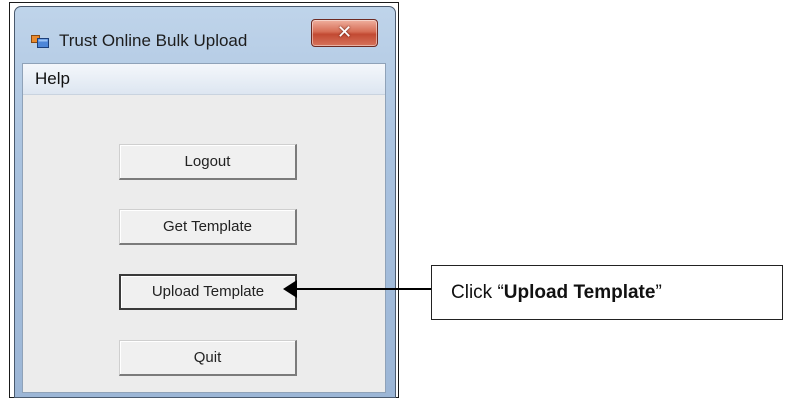 This screenshot has width=785, height=401. What do you see at coordinates (208, 227) in the screenshot?
I see `get-template-button: Get Template` at bounding box center [208, 227].